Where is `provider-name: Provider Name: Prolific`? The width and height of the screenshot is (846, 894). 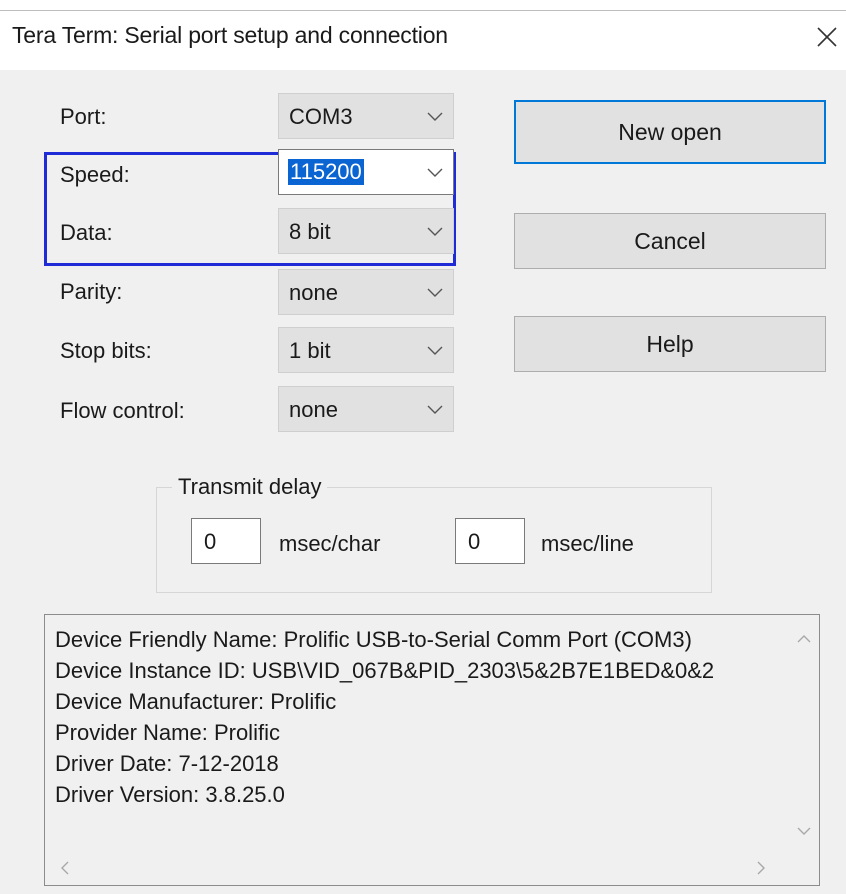
provider-name: Provider Name: Prolific is located at coordinates (167, 732).